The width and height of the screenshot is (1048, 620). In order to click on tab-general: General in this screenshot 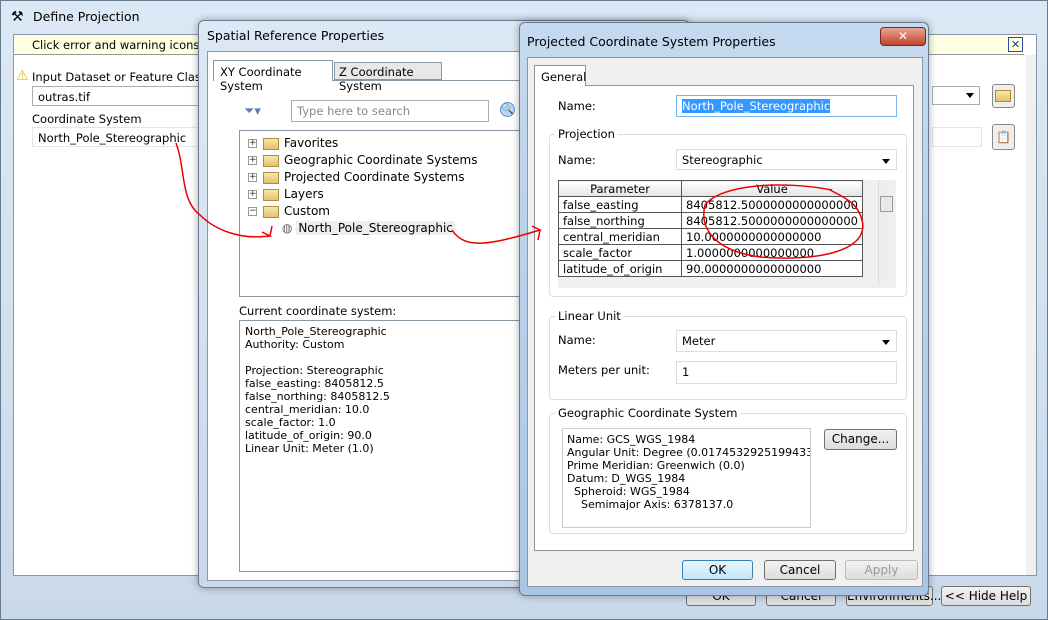, I will do `click(560, 75)`.